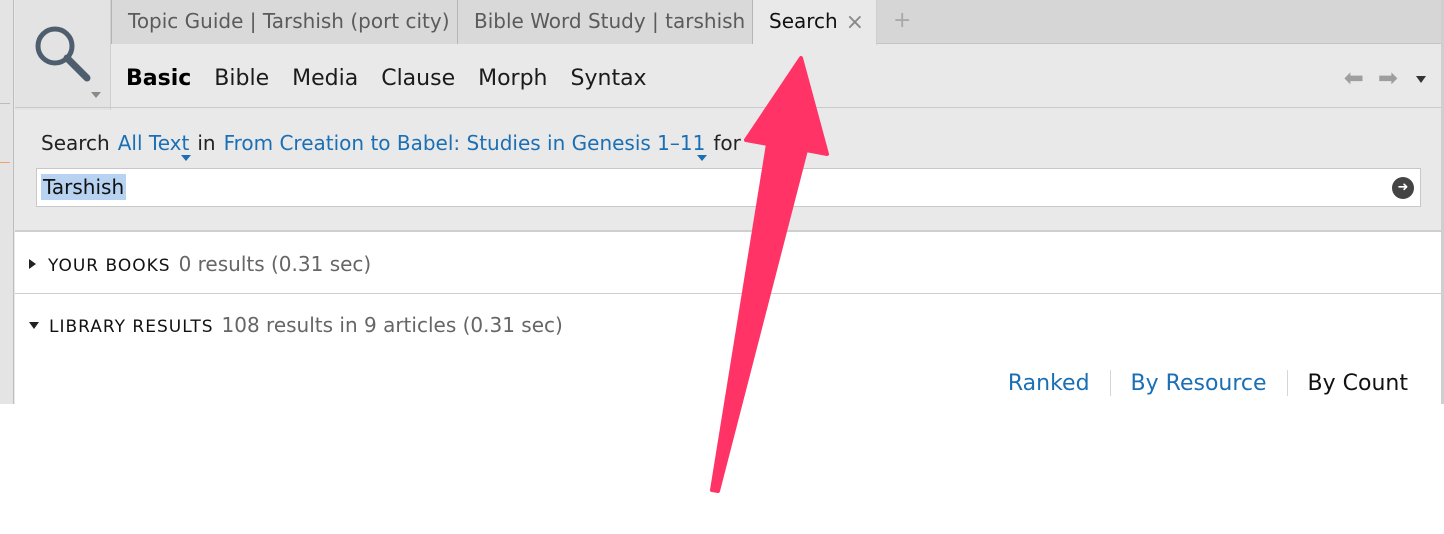  Describe the element at coordinates (728, 187) in the screenshot. I see `search-input: Tarshish ➜` at that location.